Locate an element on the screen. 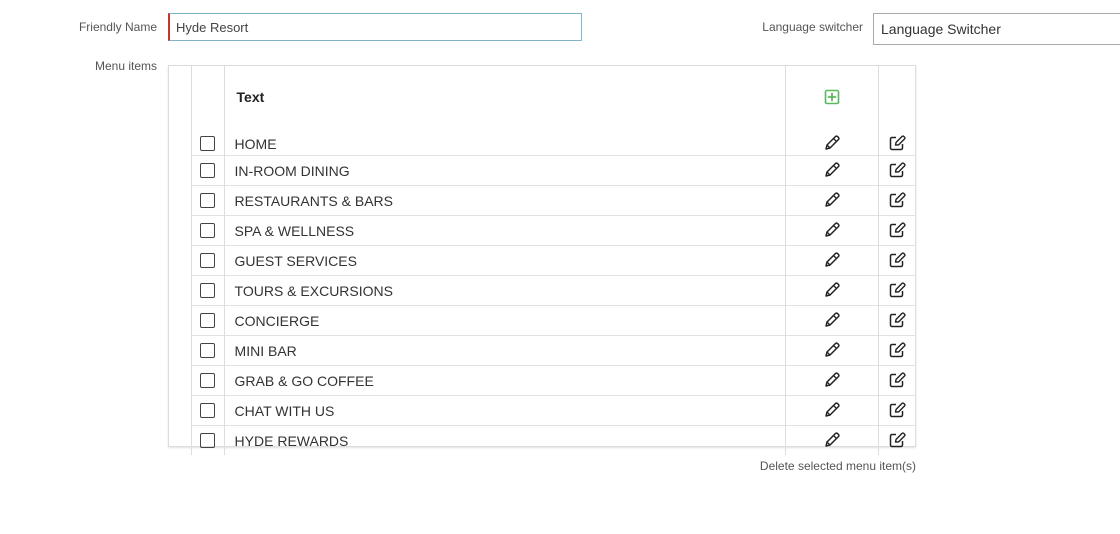 The image size is (1120, 534). menu-items-label: Menu items is located at coordinates (125, 66).